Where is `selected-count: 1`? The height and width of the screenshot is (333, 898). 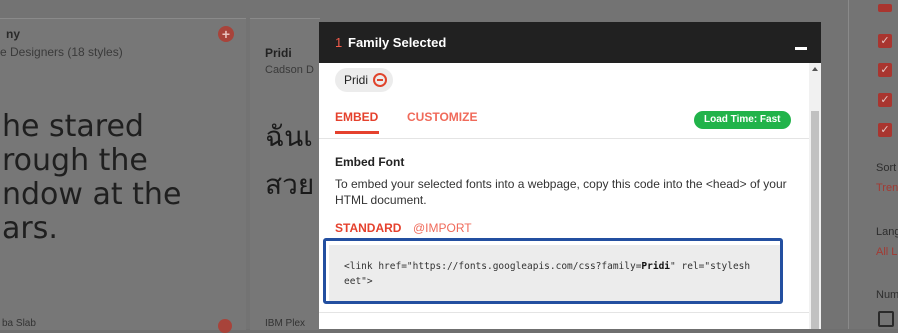
selected-count: 1 is located at coordinates (339, 42).